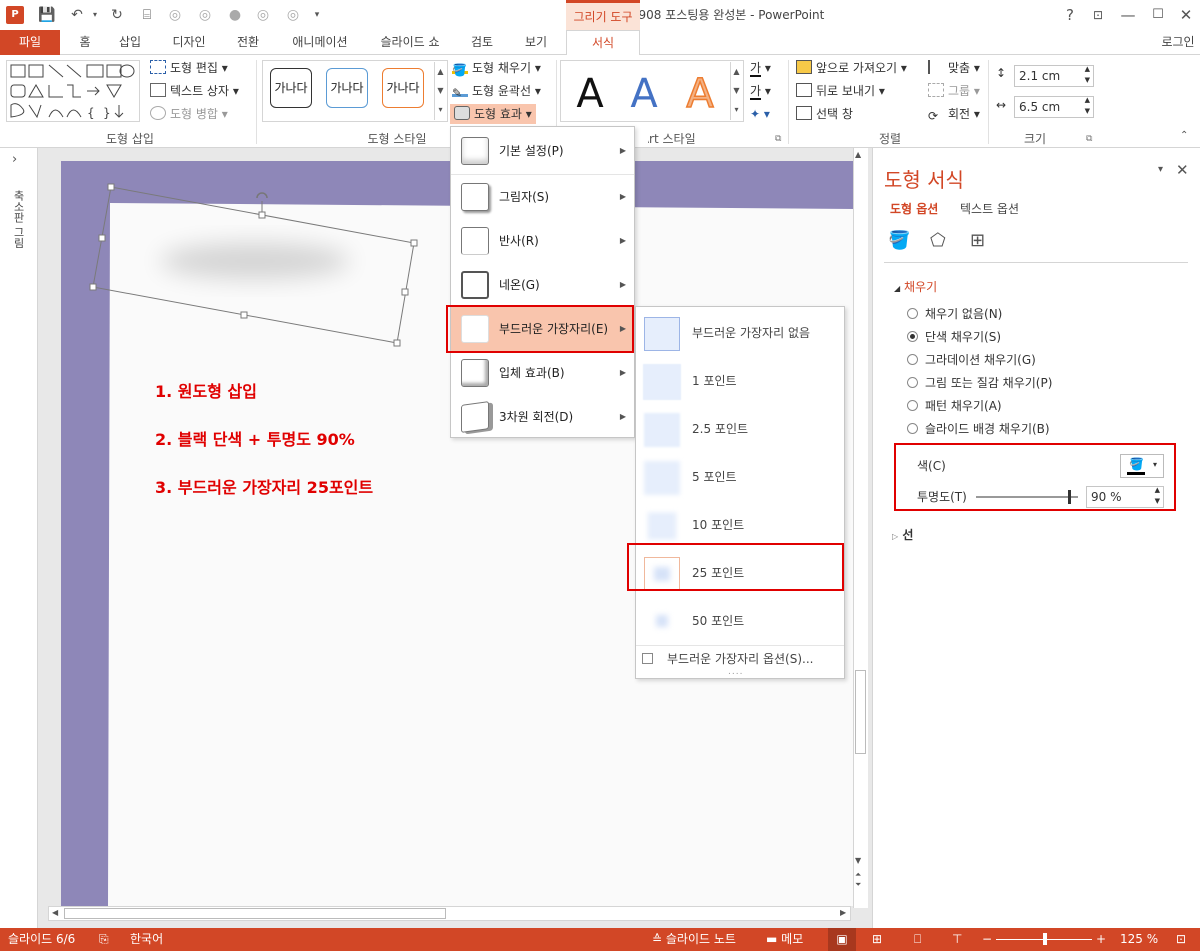  I want to click on scroll-down-icon: ▼, so click(858, 860).